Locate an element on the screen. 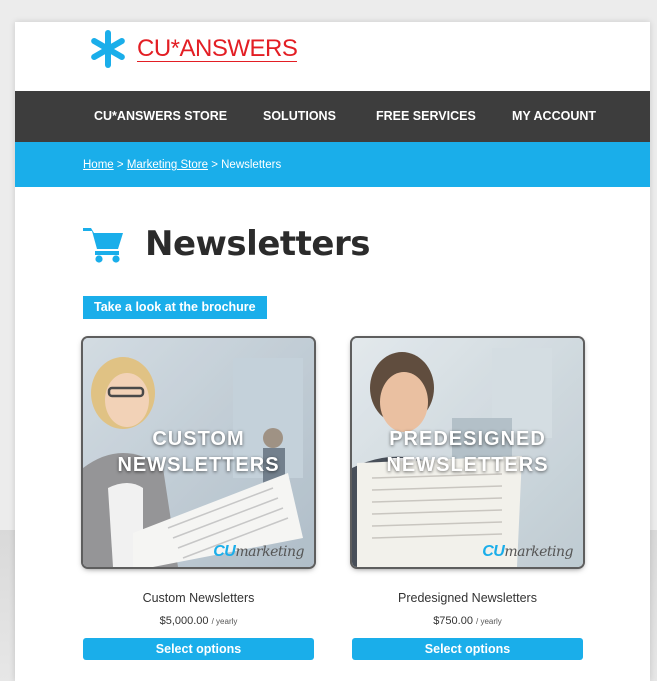  caption-line: CUSTOM is located at coordinates (198, 439).